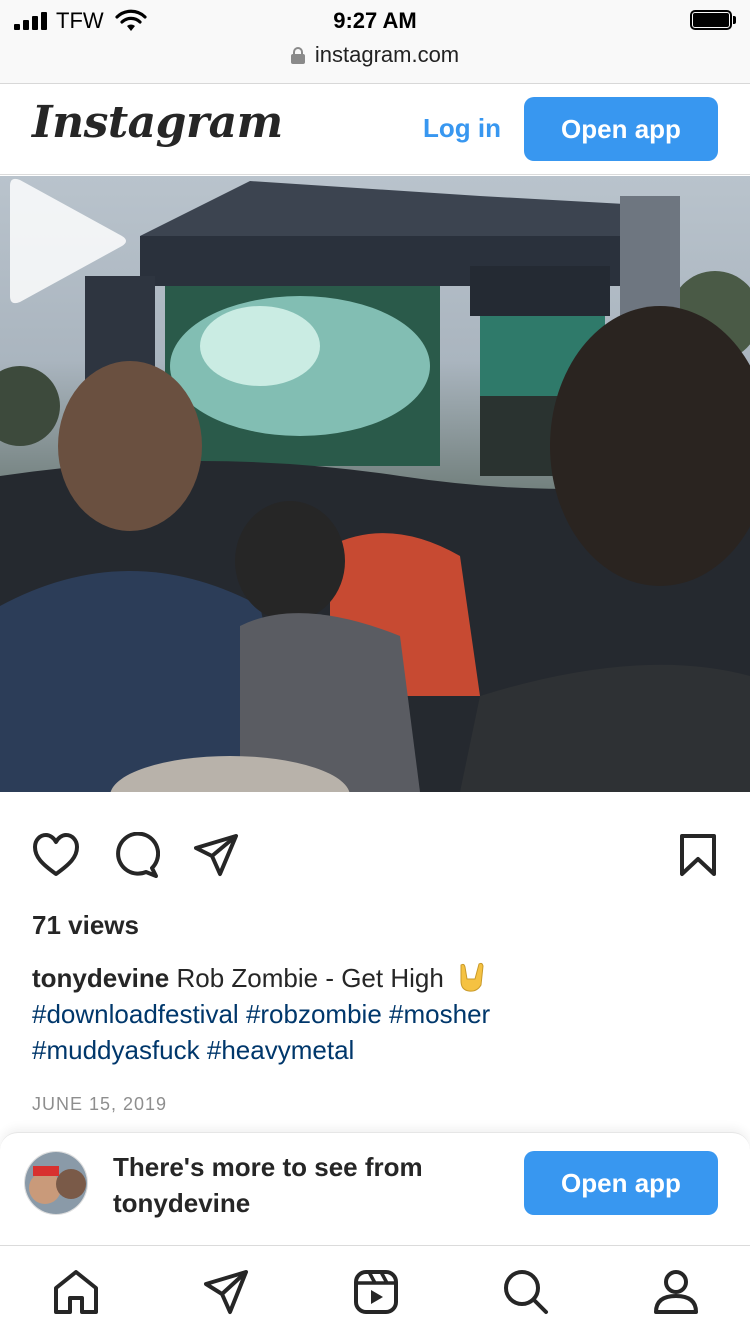  I want to click on hashtag-link: #muddyasfuck, so click(116, 1050).